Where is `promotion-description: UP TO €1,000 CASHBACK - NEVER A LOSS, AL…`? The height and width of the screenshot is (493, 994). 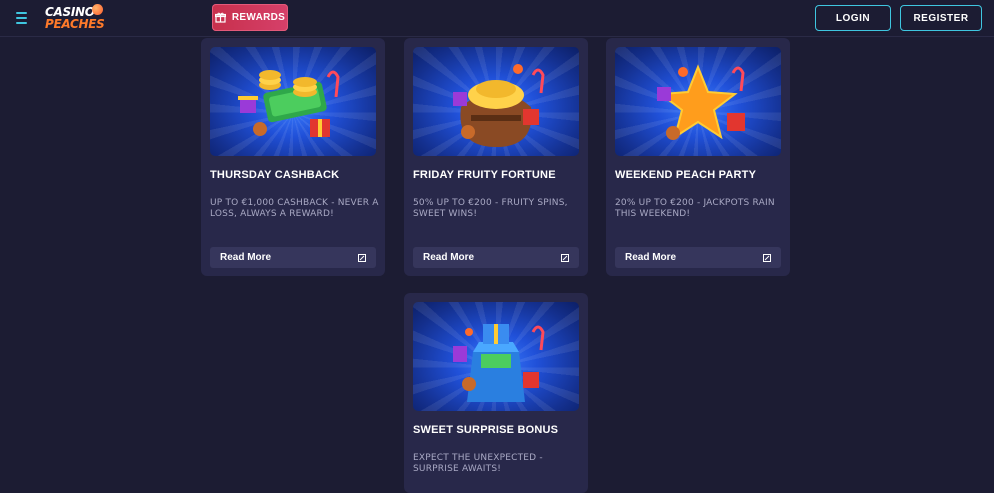
promotion-description: UP TO €1,000 CASHBACK - NEVER A LOSS, AL… is located at coordinates (294, 208).